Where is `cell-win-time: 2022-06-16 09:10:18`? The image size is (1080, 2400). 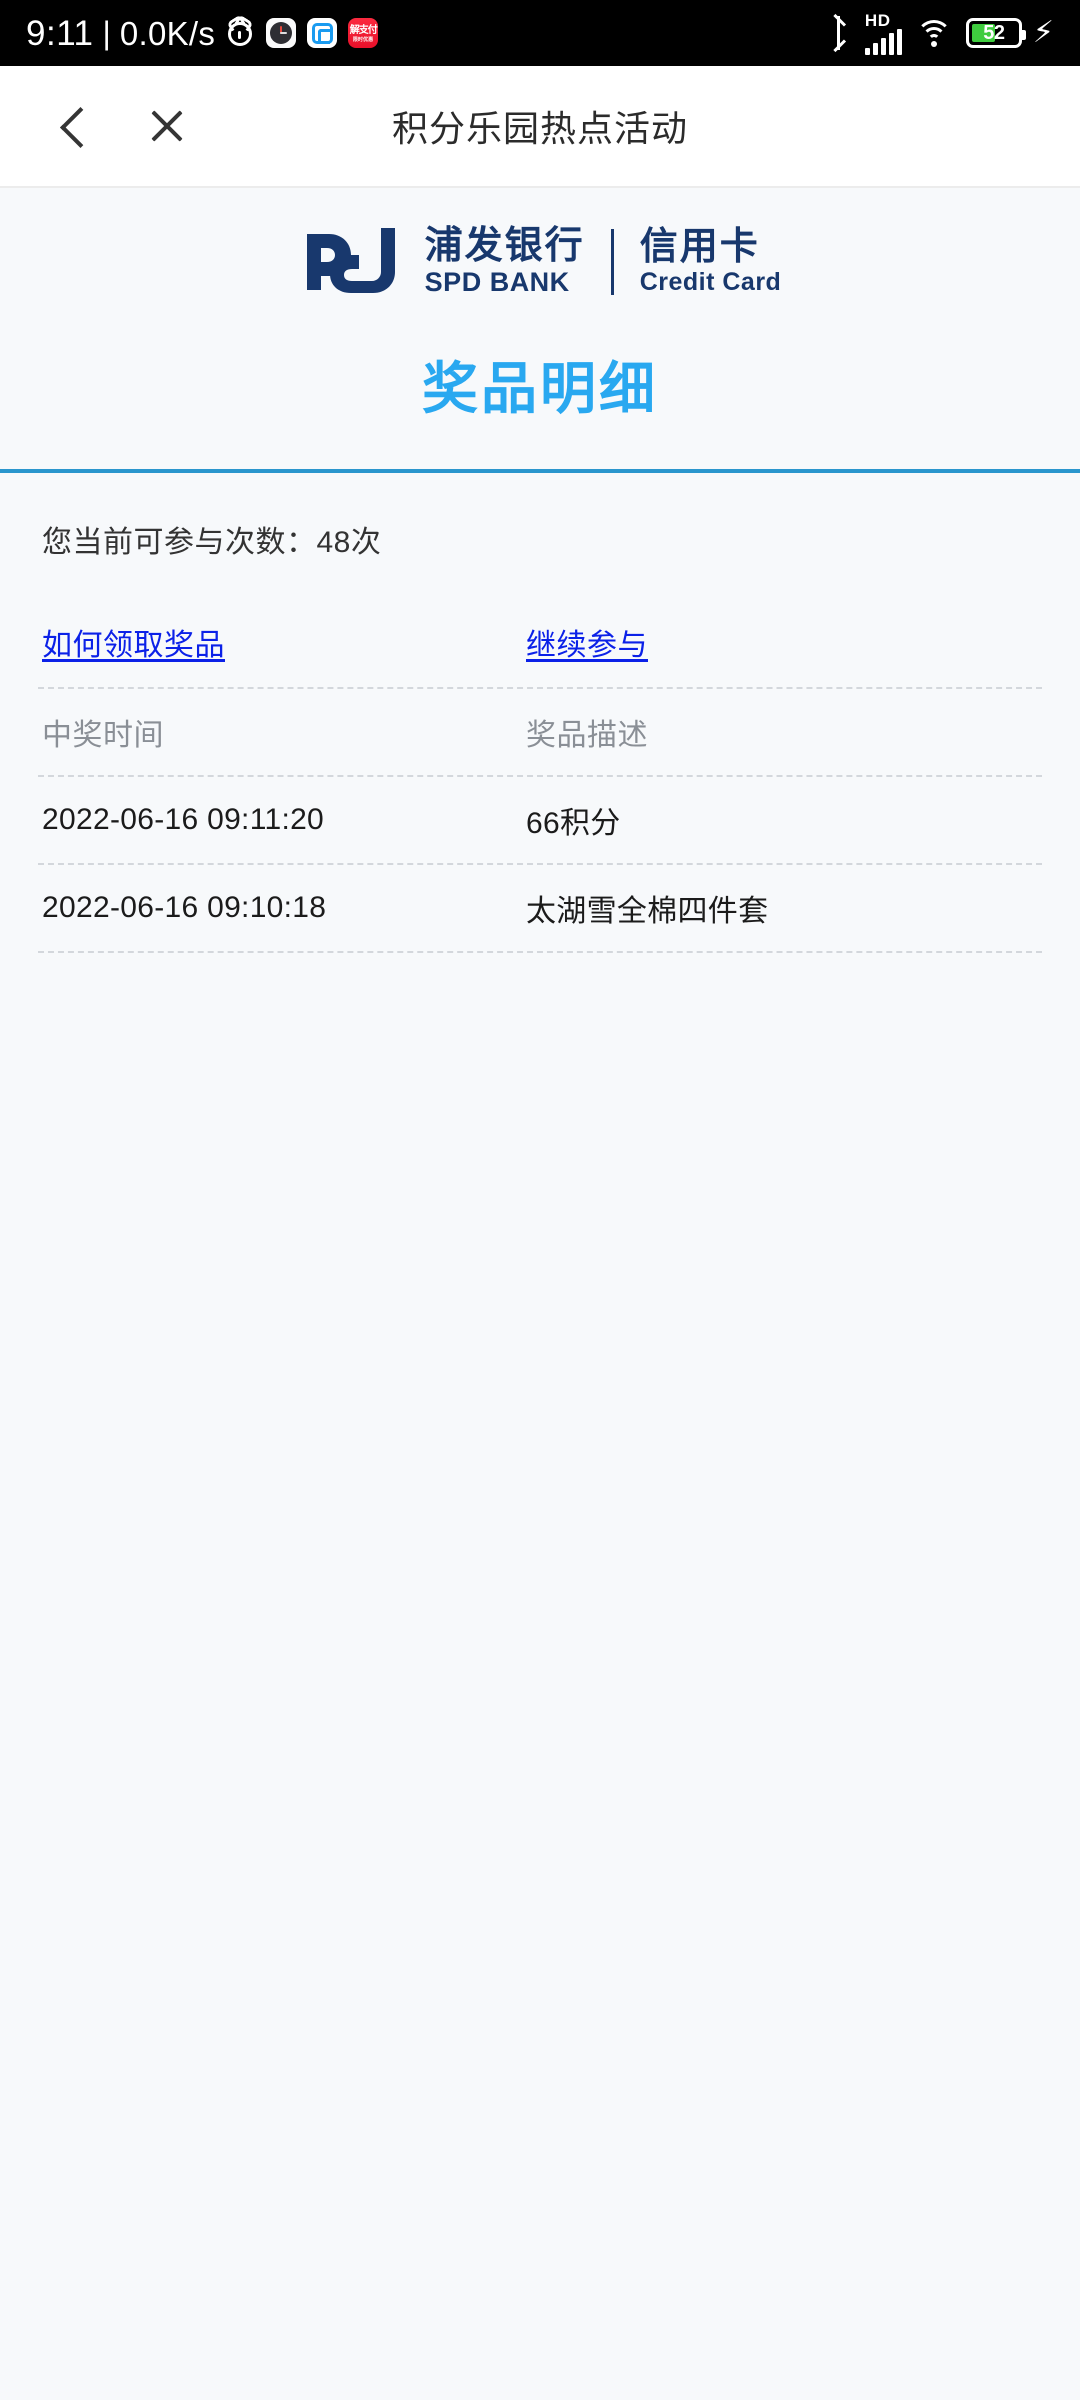 cell-win-time: 2022-06-16 09:10:18 is located at coordinates (184, 907).